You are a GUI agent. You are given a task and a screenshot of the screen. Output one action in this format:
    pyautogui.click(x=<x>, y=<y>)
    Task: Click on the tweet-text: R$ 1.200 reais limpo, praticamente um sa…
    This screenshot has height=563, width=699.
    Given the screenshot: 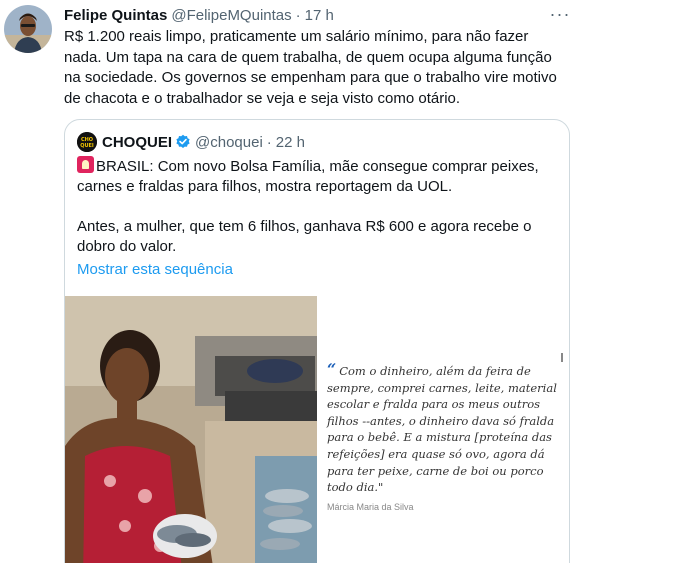 What is the action you would take?
    pyautogui.click(x=310, y=67)
    